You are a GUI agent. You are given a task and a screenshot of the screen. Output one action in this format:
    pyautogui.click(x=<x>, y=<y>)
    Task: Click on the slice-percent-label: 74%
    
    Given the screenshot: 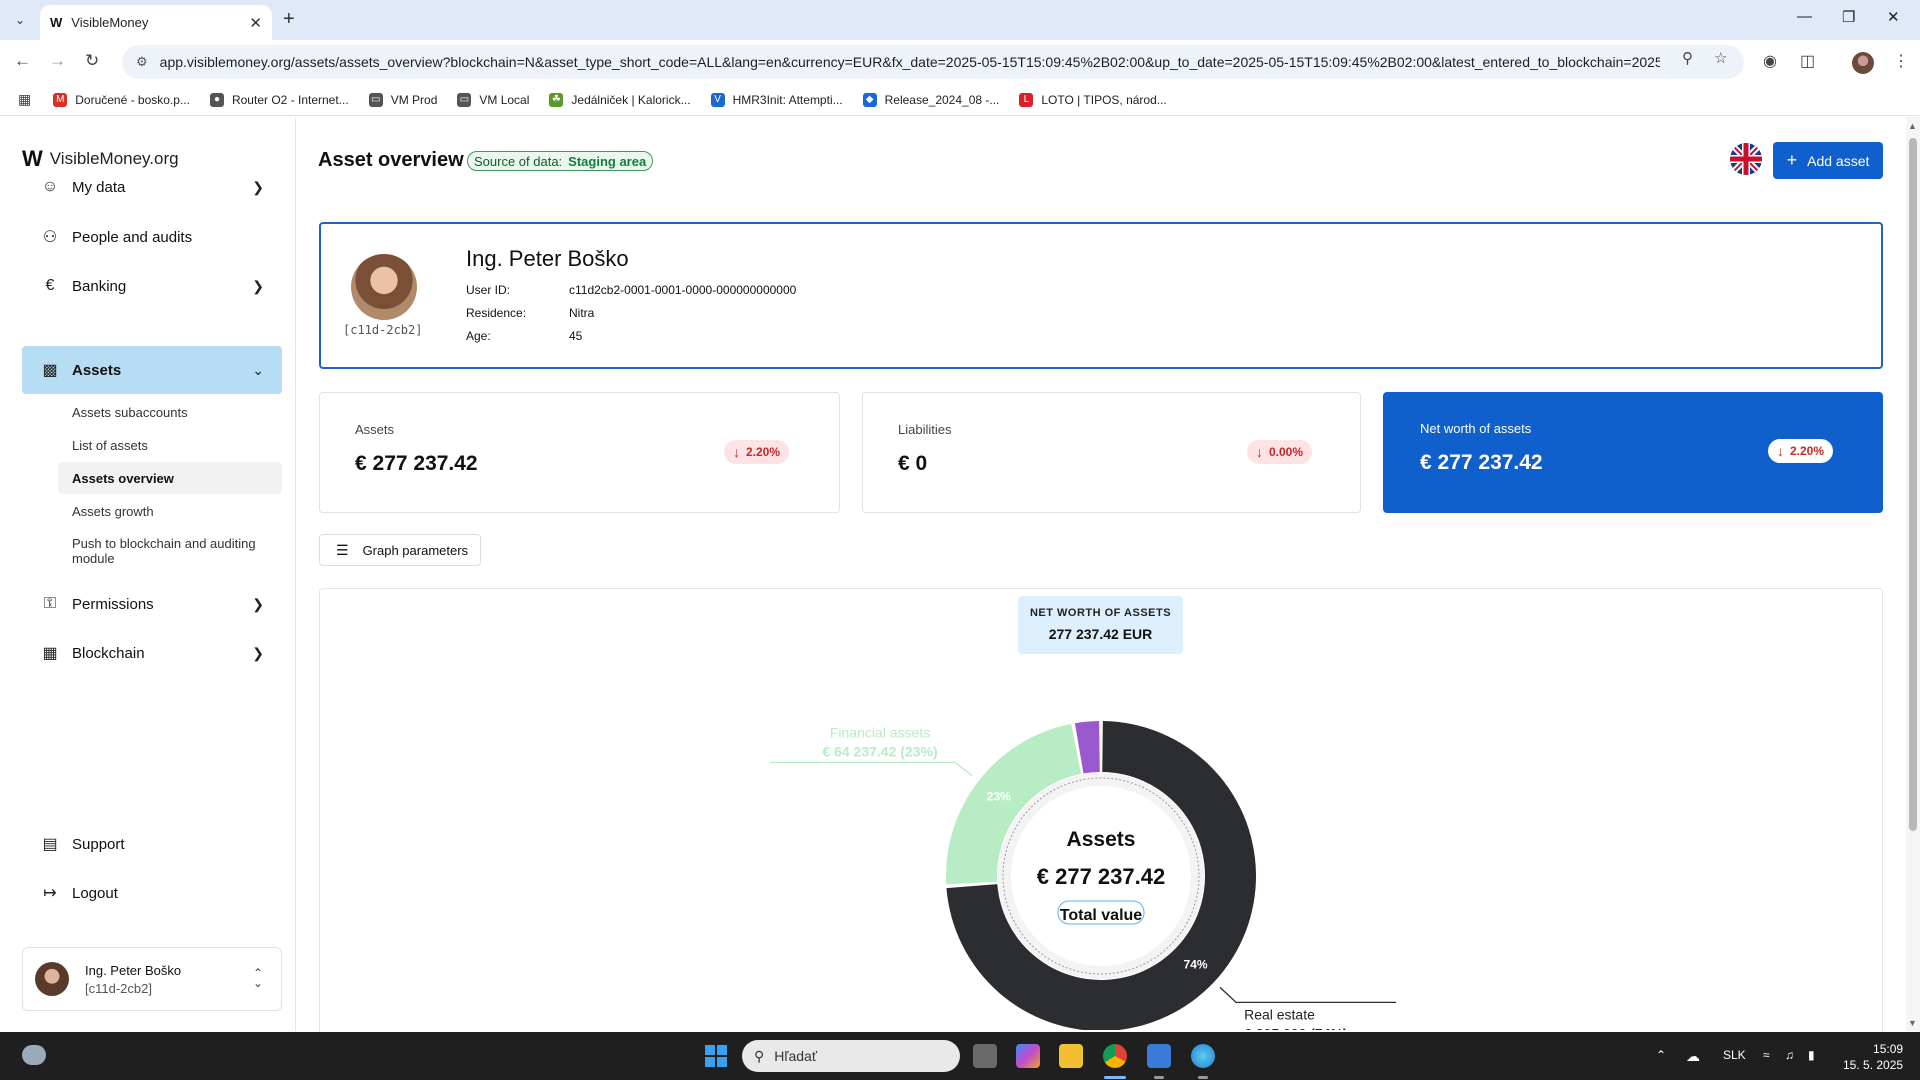 What is the action you would take?
    pyautogui.click(x=1196, y=964)
    